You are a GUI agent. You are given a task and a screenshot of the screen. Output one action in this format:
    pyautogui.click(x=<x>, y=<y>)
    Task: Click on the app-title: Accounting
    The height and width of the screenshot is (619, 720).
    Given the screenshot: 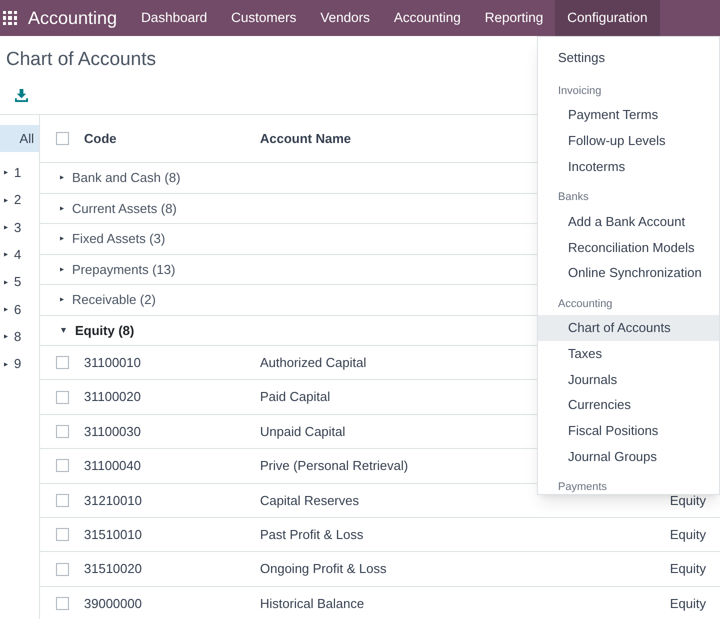 What is the action you would take?
    pyautogui.click(x=73, y=18)
    